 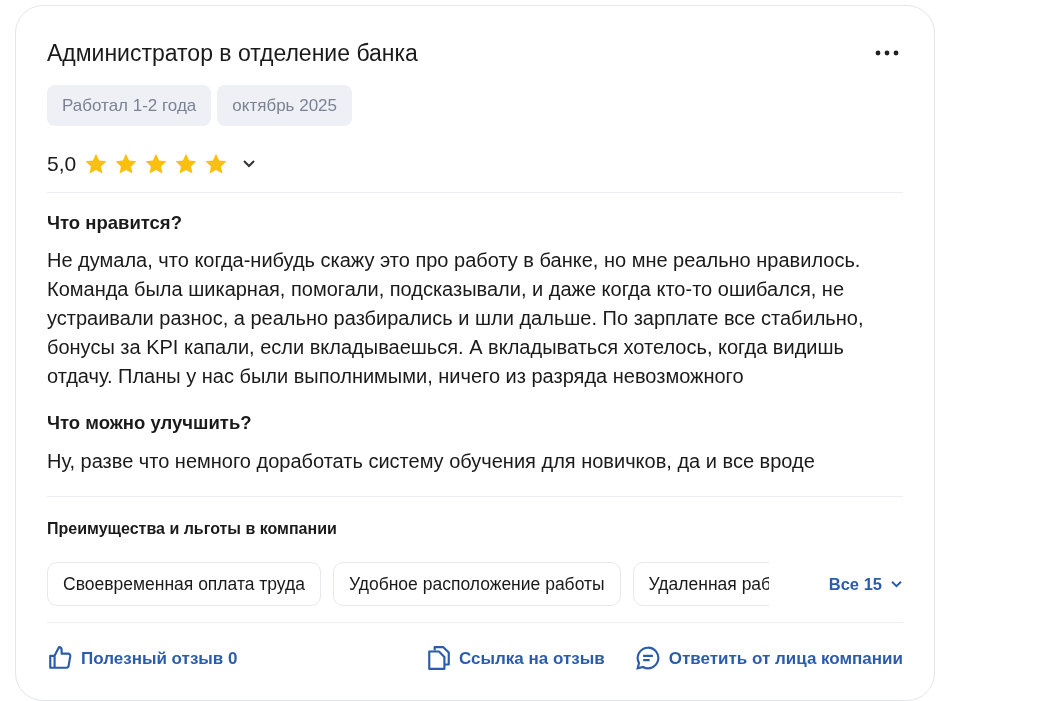 What do you see at coordinates (184, 584) in the screenshot?
I see `benefit-chip: Своевременная оплата труда` at bounding box center [184, 584].